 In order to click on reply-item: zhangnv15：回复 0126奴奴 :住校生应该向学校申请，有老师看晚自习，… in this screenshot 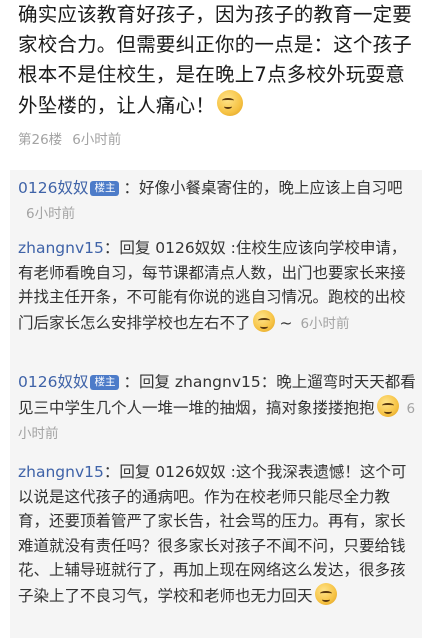, I will do `click(217, 286)`.